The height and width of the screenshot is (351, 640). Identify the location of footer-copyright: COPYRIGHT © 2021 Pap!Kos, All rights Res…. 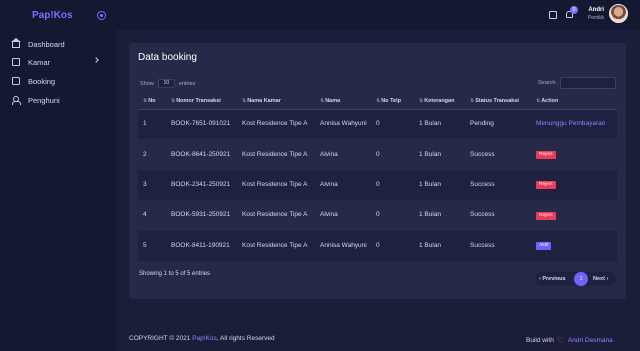
(202, 338).